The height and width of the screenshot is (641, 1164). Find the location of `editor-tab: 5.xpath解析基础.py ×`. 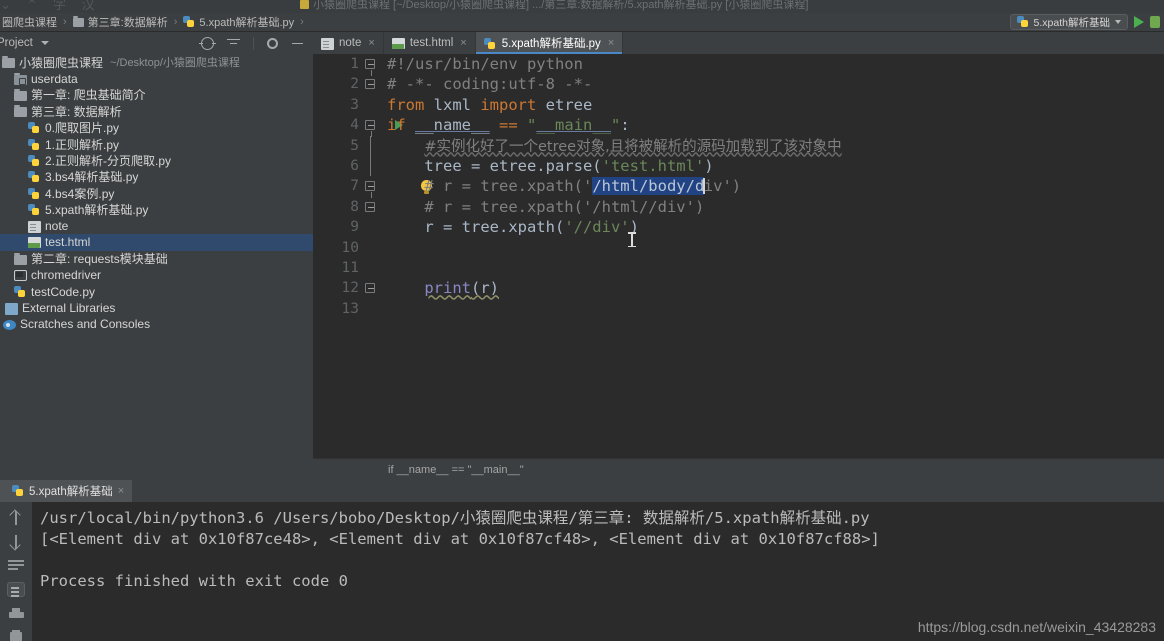

editor-tab: 5.xpath解析基础.py × is located at coordinates (549, 43).